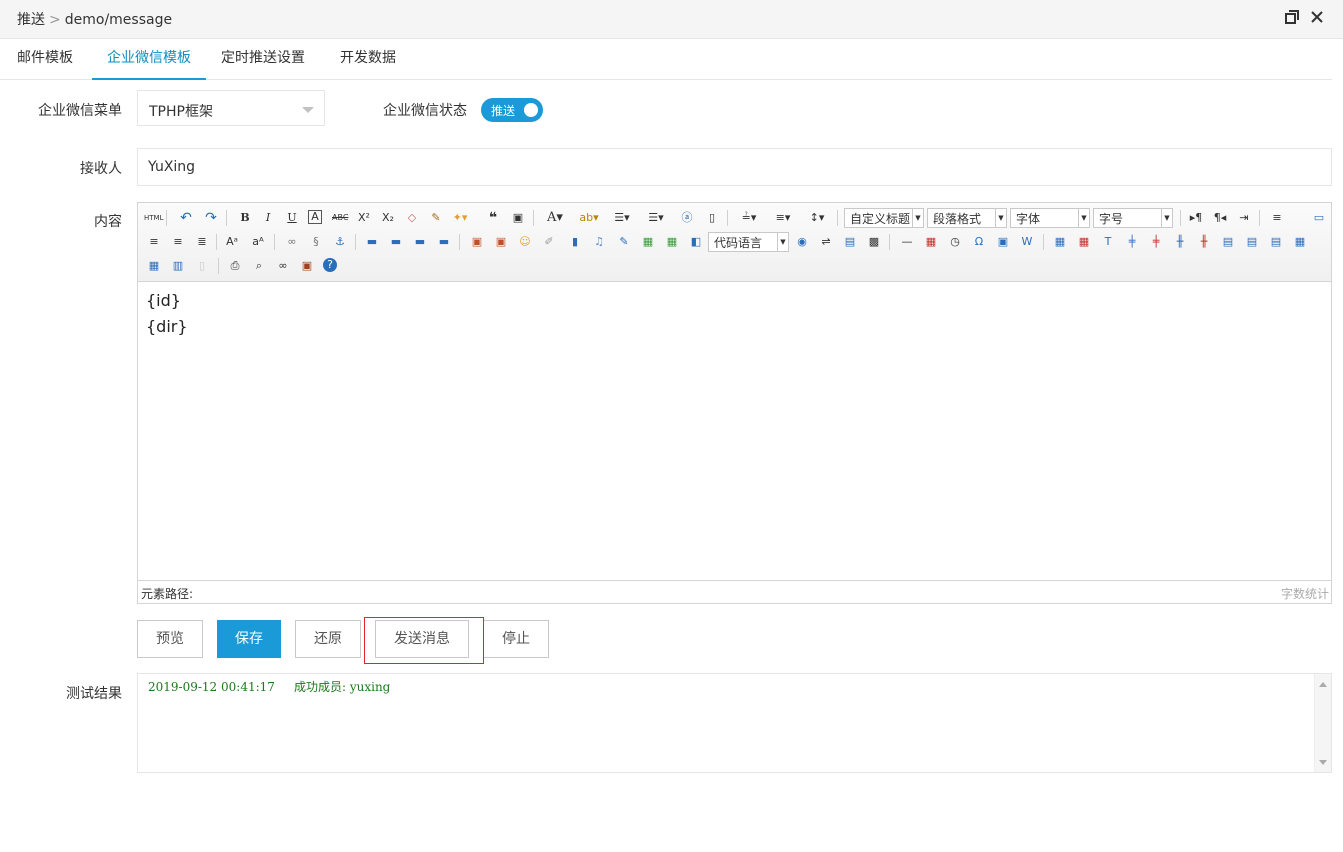 The image size is (1343, 852). Describe the element at coordinates (599, 242) in the screenshot. I see `music-icon: ♫` at that location.